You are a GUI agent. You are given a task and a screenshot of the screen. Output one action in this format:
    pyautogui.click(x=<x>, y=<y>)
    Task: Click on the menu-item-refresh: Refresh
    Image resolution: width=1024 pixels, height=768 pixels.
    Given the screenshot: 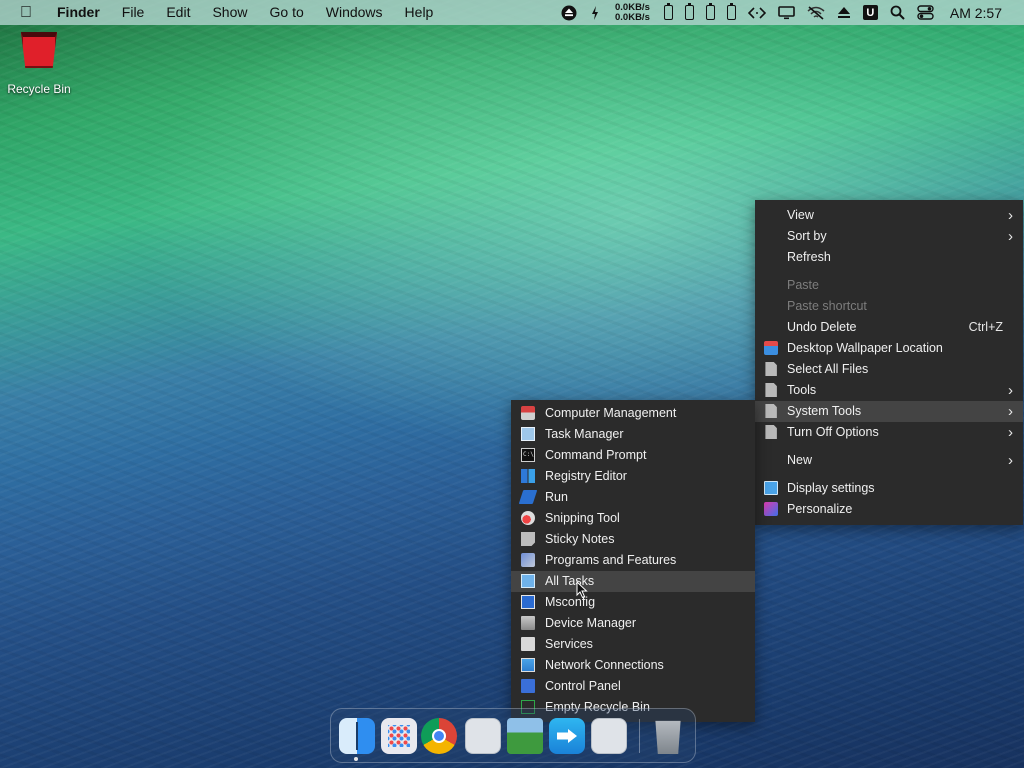 What is the action you would take?
    pyautogui.click(x=889, y=257)
    